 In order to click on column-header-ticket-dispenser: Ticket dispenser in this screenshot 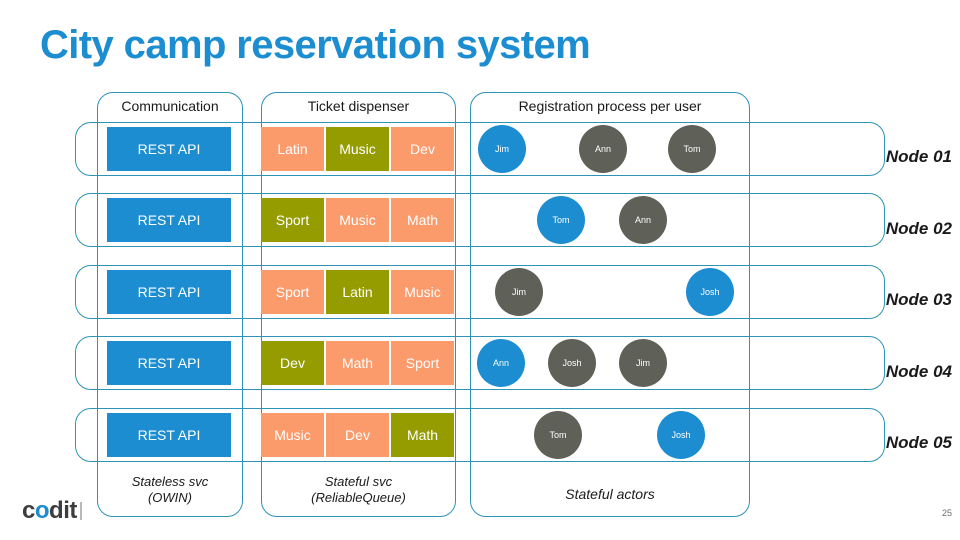, I will do `click(358, 106)`.